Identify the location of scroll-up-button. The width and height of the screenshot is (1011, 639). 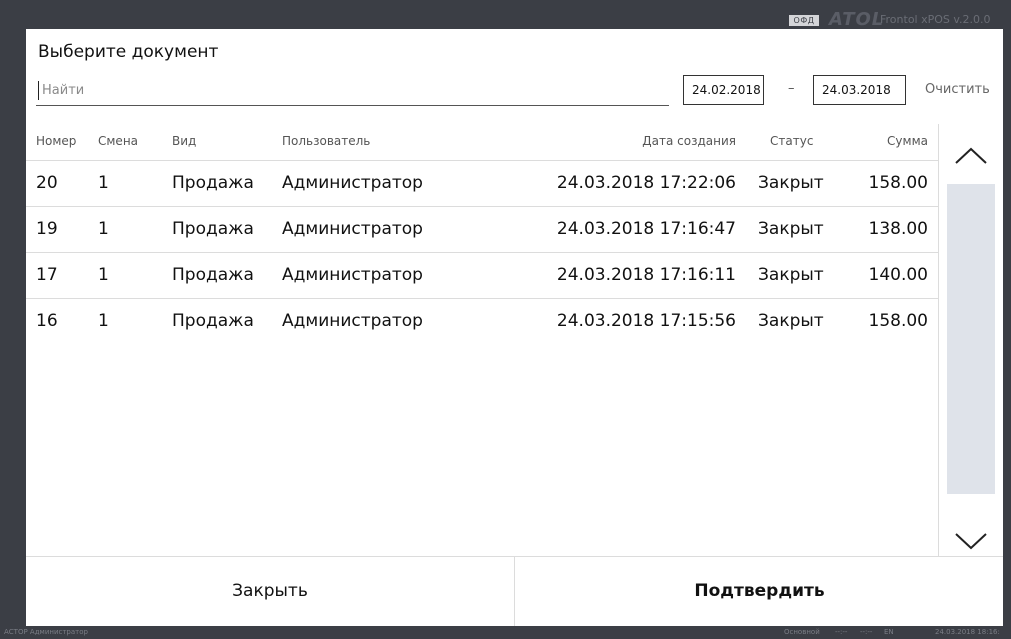
(971, 155).